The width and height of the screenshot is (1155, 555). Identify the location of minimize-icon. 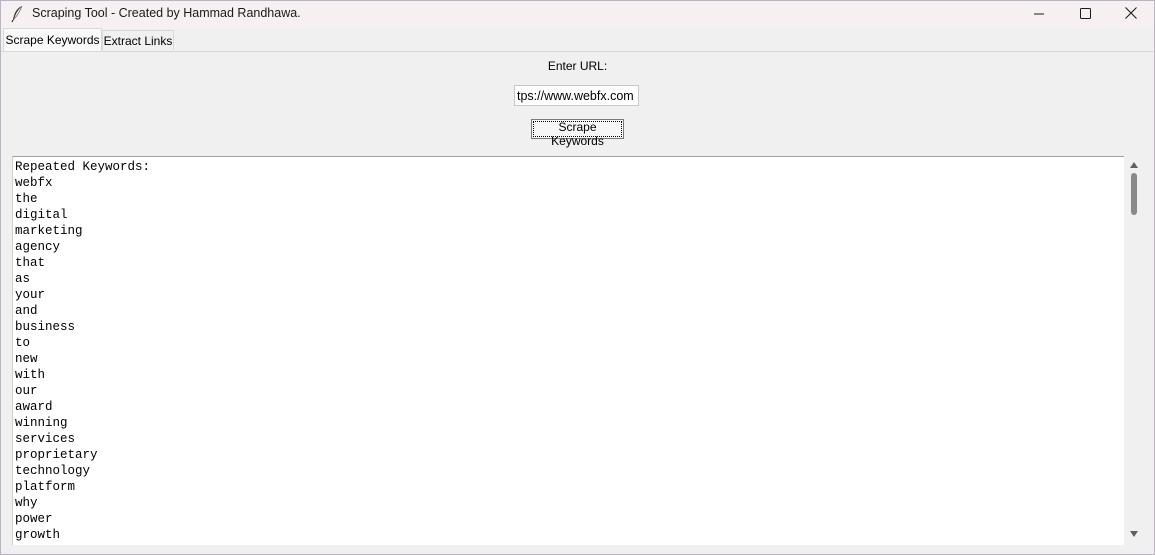
(1039, 15).